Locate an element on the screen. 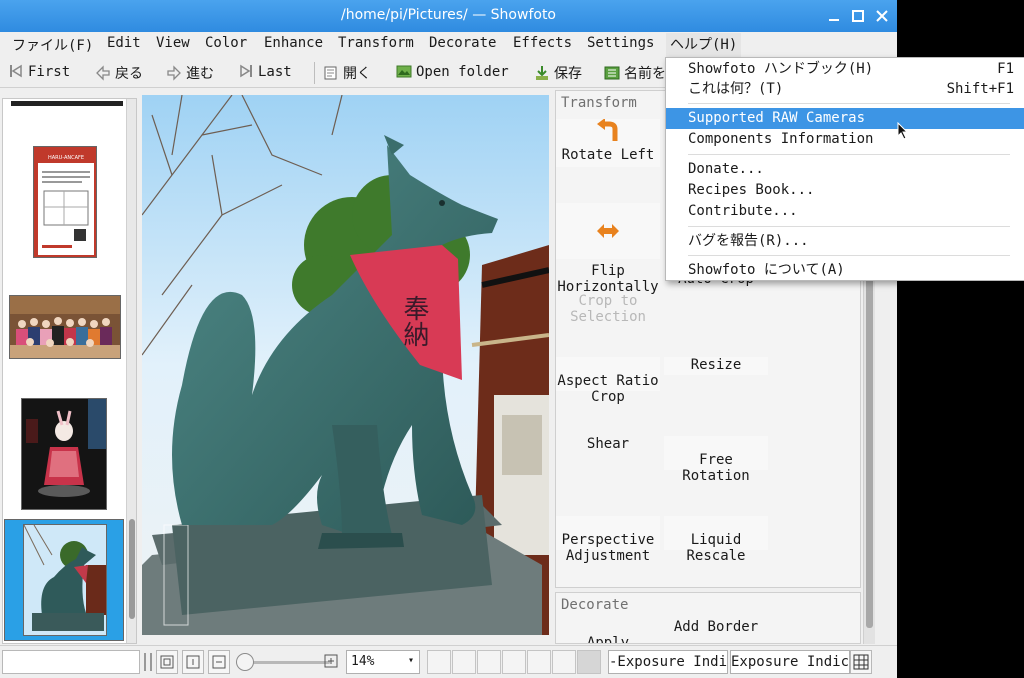 This screenshot has width=1024, height=678. last-icon is located at coordinates (246, 71).